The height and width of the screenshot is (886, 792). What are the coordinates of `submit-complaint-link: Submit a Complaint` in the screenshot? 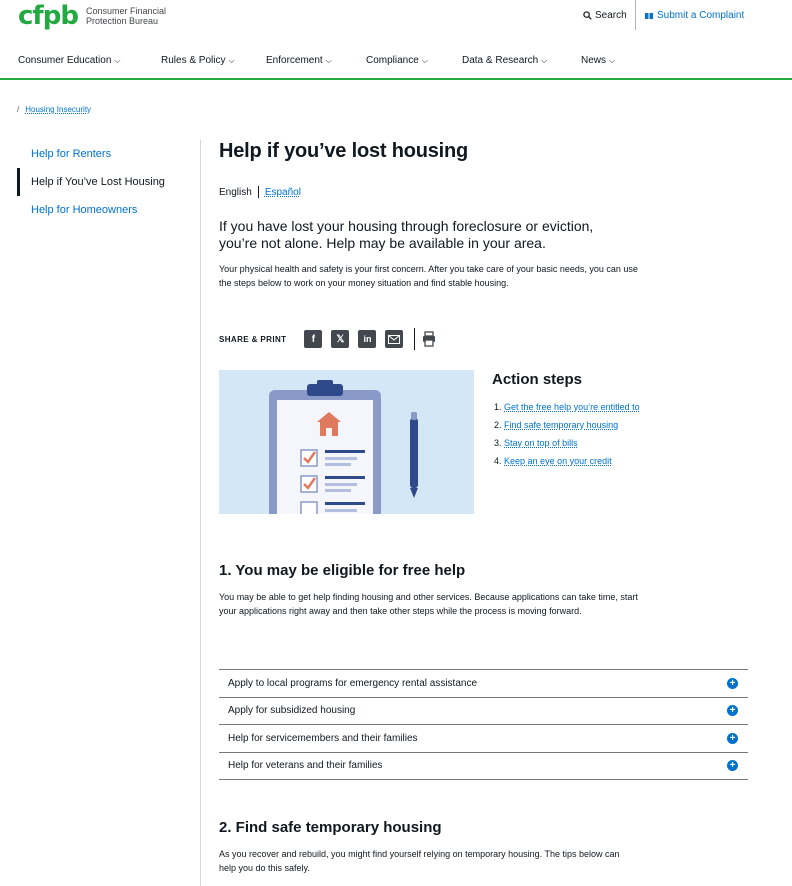 It's located at (694, 15).